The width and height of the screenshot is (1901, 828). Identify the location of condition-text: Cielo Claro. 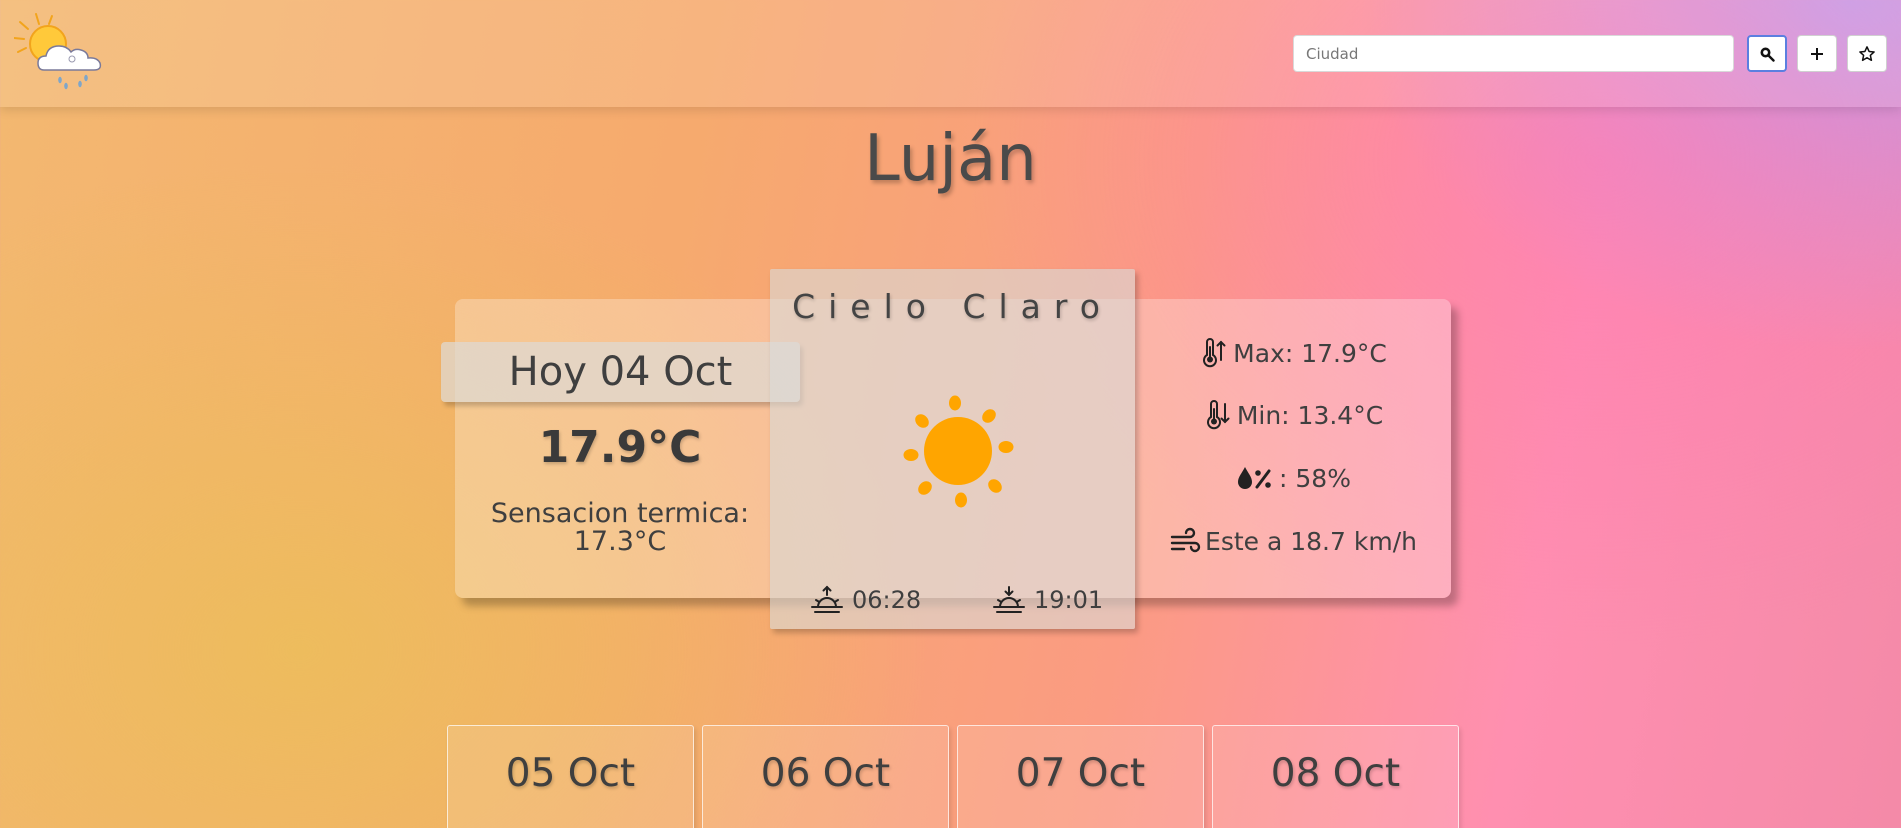
(952, 306).